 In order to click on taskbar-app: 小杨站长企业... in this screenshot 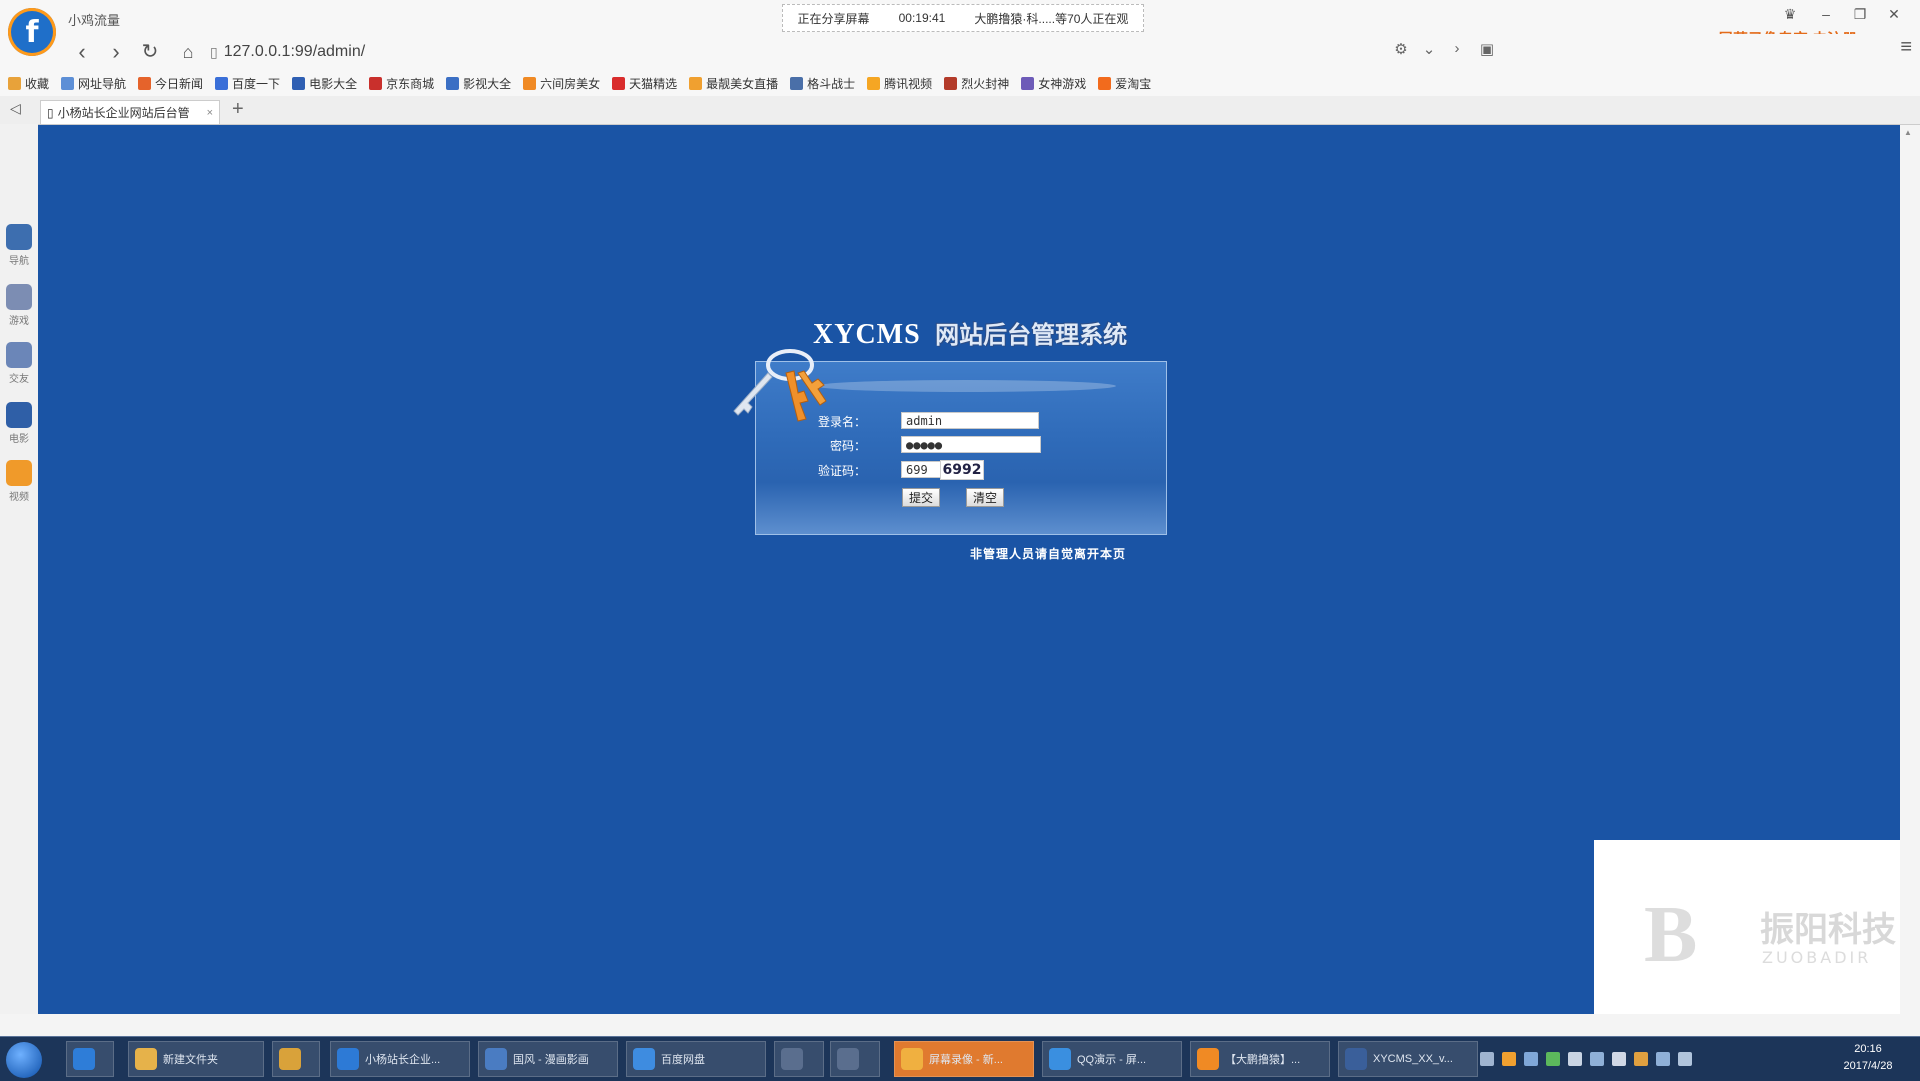, I will do `click(400, 1059)`.